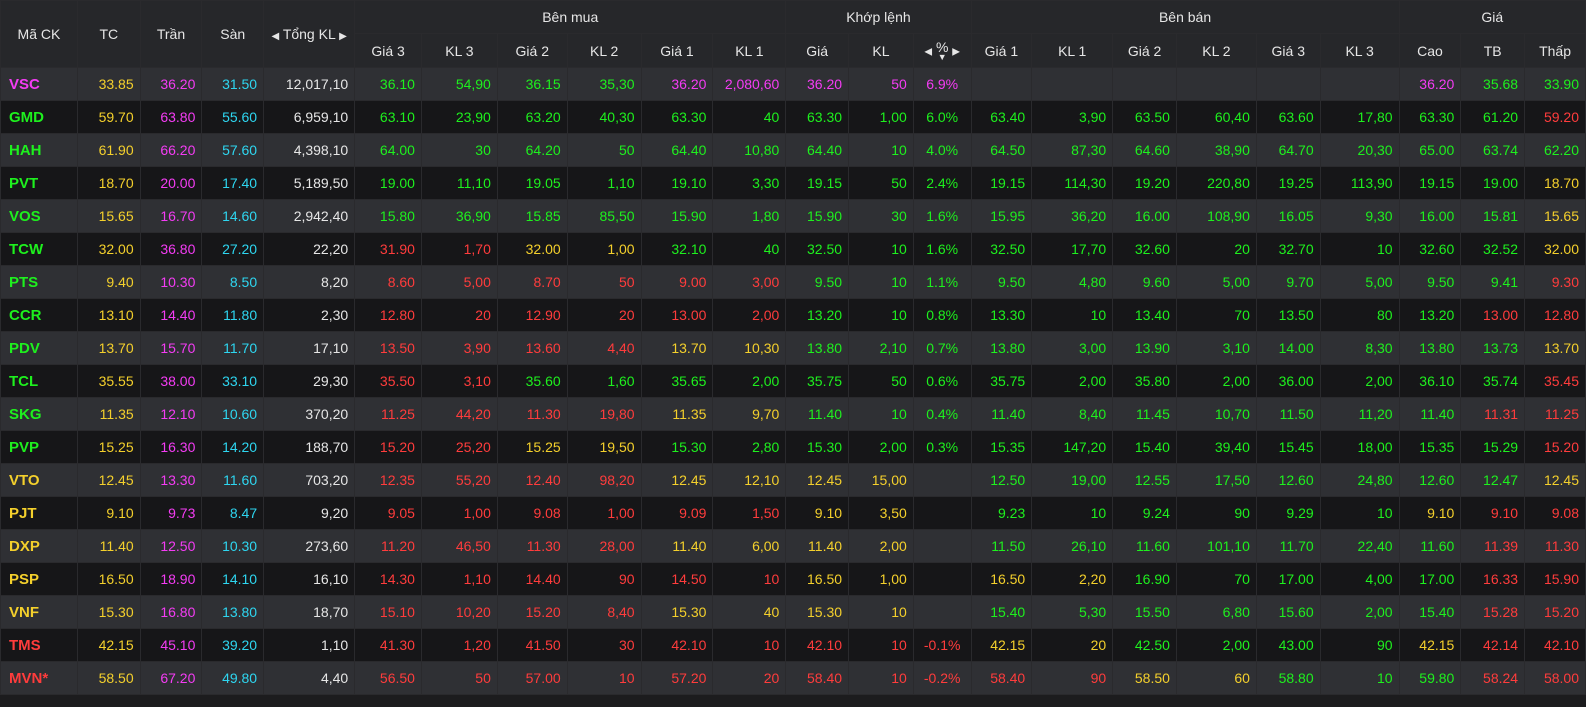  I want to click on cell-sell-vol1: 8,40, so click(1072, 414).